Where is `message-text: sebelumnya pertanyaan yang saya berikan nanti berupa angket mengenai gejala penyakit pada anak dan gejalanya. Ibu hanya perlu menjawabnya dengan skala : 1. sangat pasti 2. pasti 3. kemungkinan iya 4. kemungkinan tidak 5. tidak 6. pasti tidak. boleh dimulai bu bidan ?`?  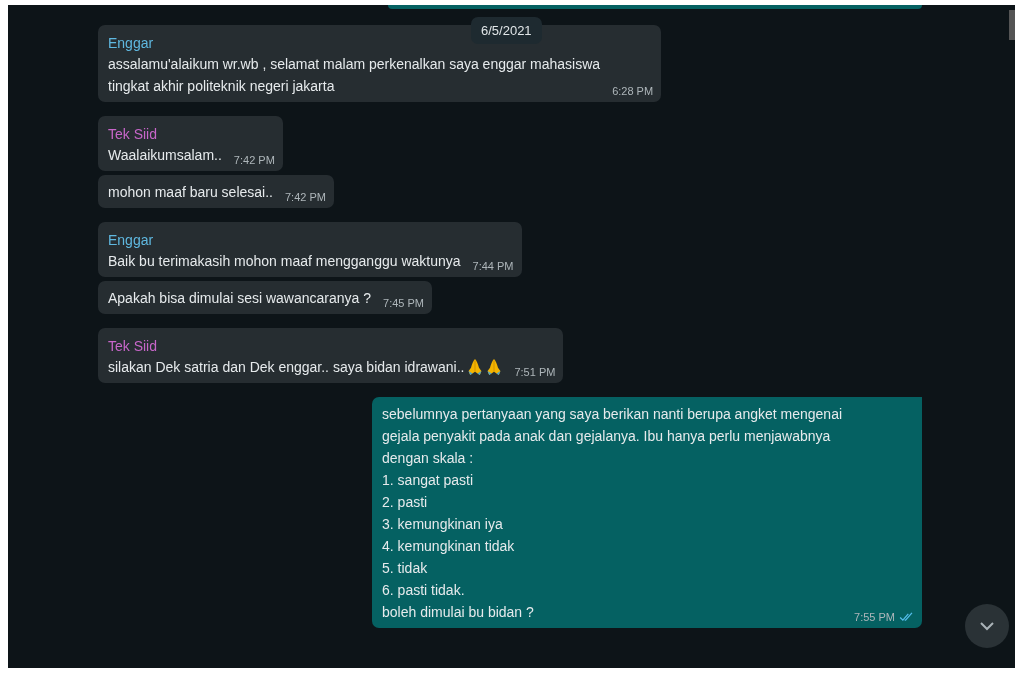 message-text: sebelumnya pertanyaan yang saya berikan nanti berupa angket mengenai gejala penyakit pada anak dan gejalanya. Ibu hanya perlu menjawabnya dengan skala : 1. sangat pasti 2. pasti 3. kemungkinan iya 4. kemungkinan tidak 5. tidak 6. pasti tidak. boleh dimulai bu bidan ? is located at coordinates (612, 513).